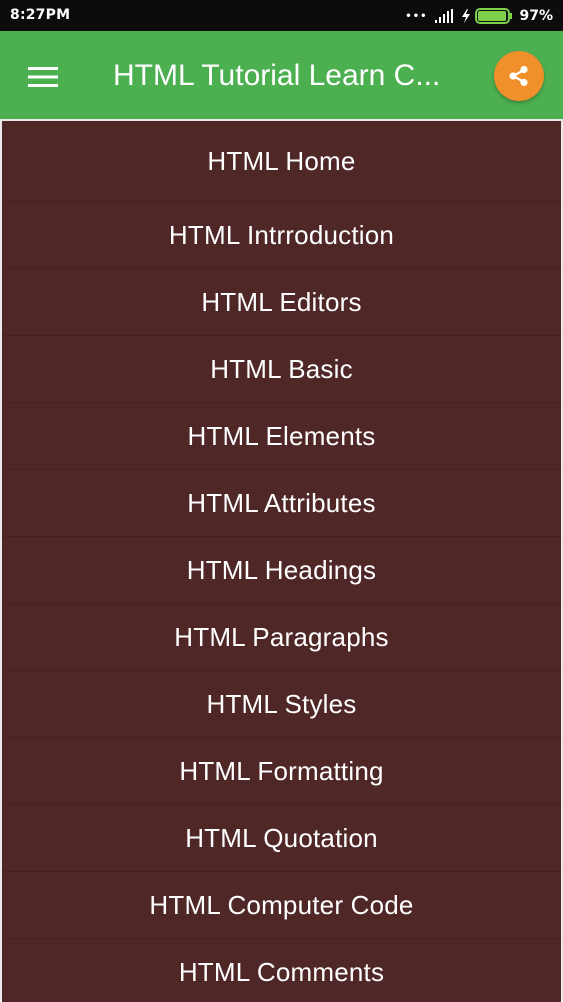 The image size is (563, 1002). I want to click on list-item-label: HTML Paragraphs, so click(281, 636).